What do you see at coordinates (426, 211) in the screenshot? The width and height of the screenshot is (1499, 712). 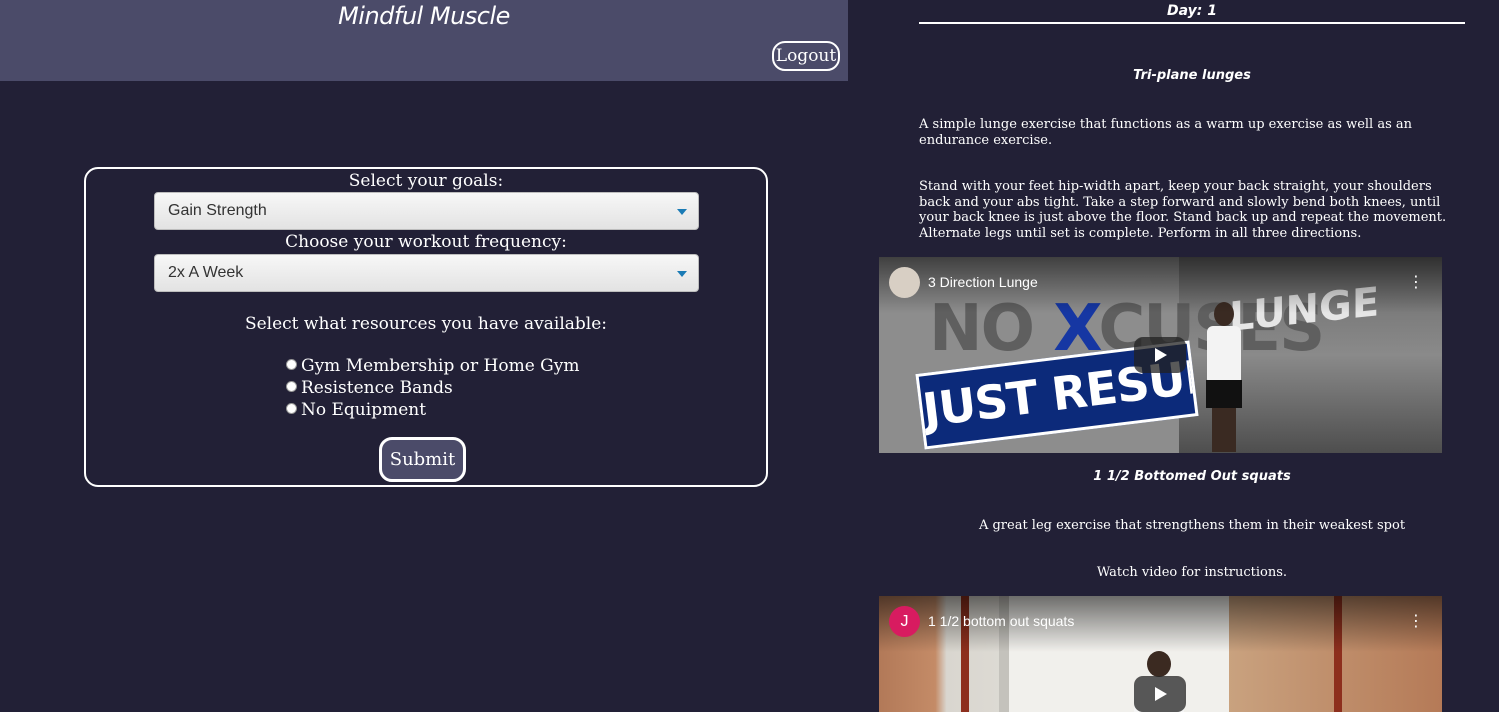 I see `goals-select: Gain Strength` at bounding box center [426, 211].